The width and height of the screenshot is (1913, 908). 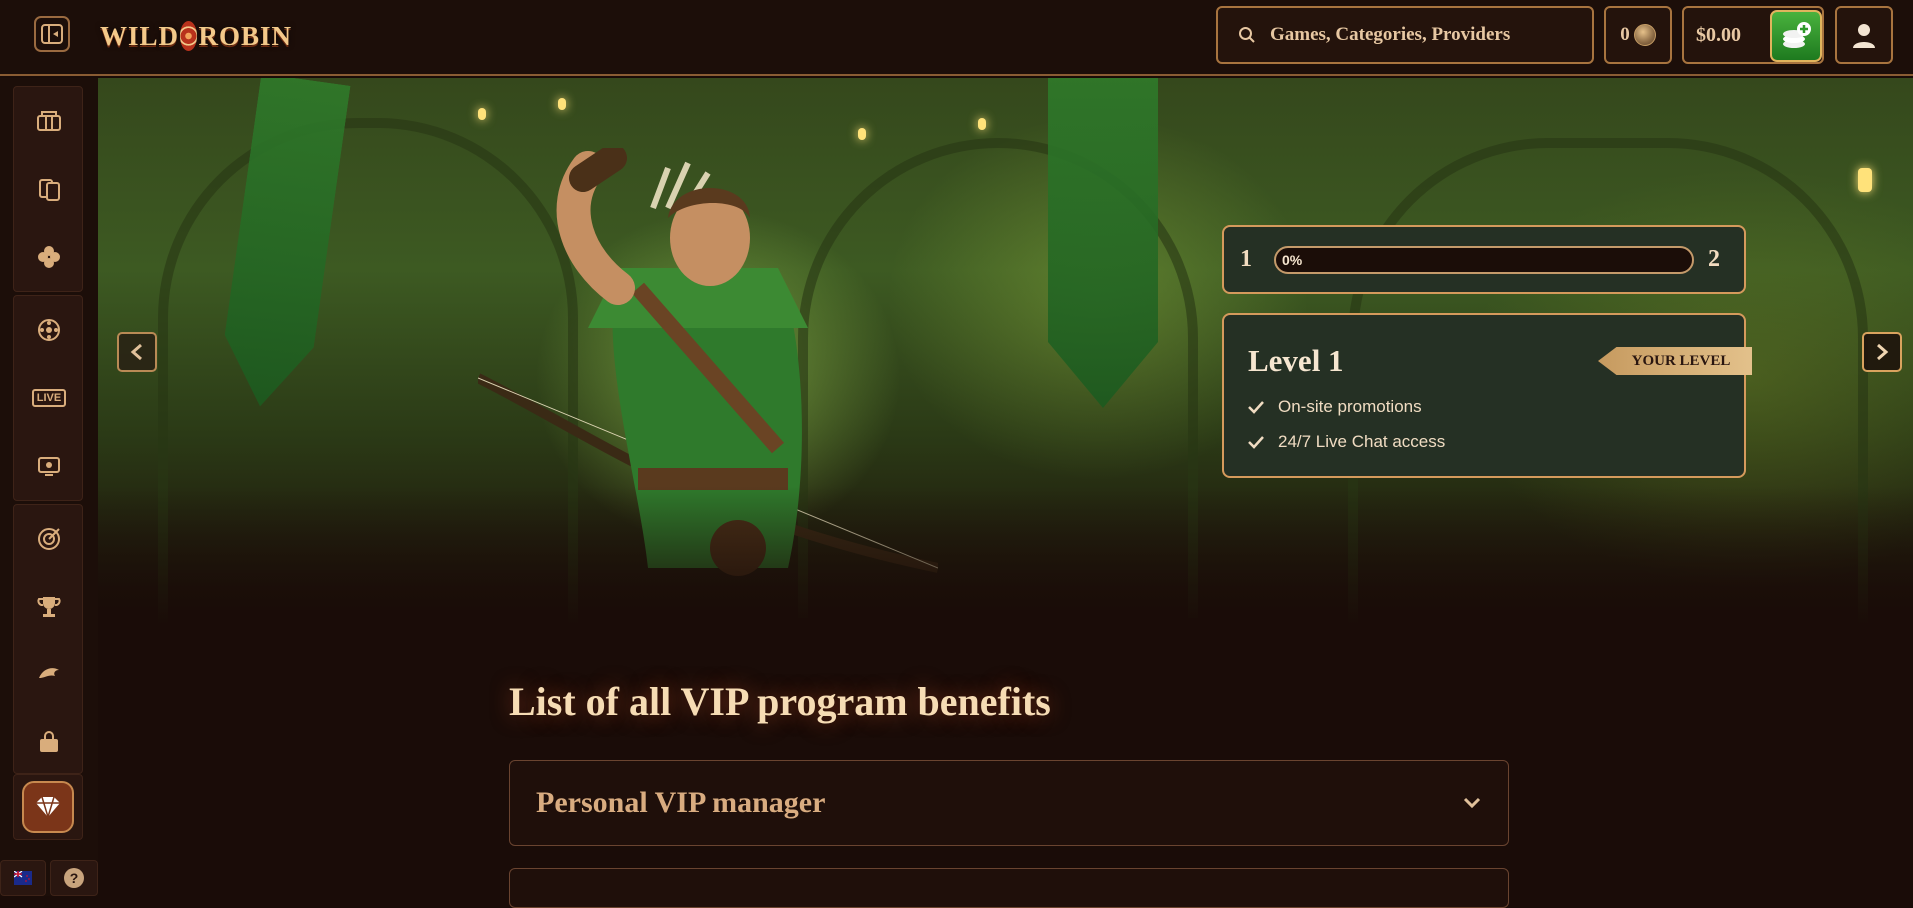 I want to click on accordion-next, so click(x=1009, y=888).